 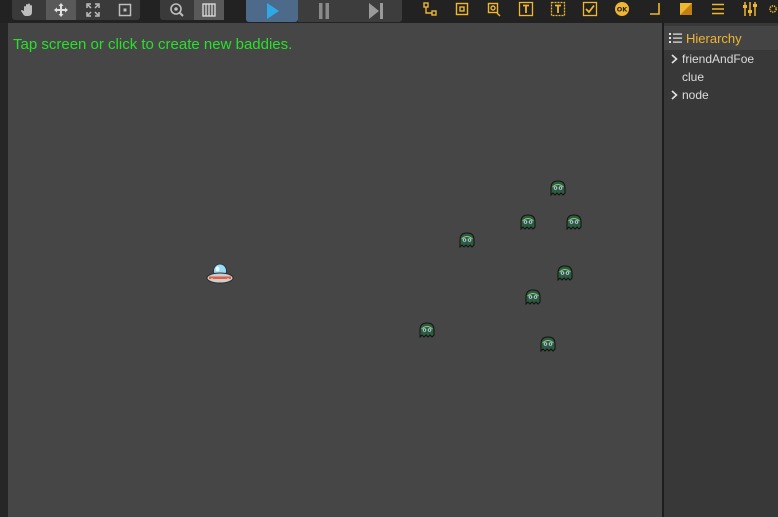 I want to click on layout-icon, so click(x=654, y=9).